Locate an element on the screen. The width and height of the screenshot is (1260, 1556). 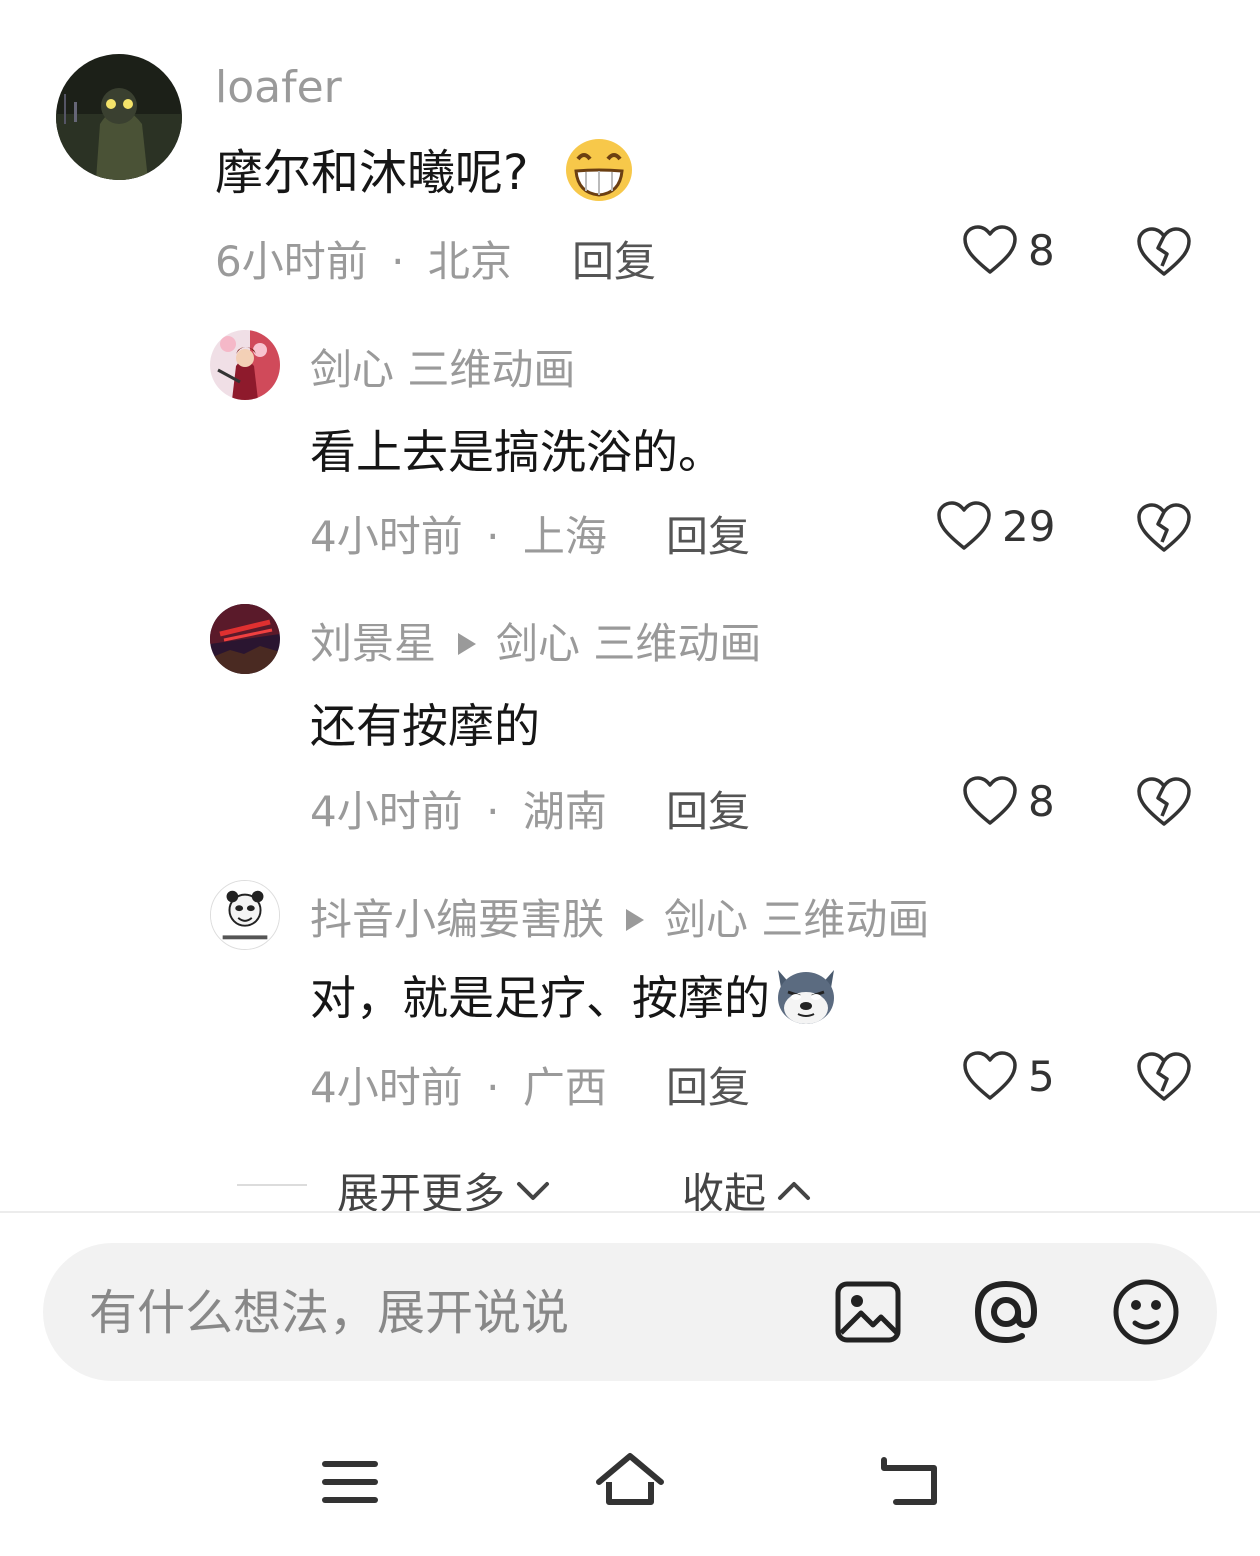
image-icon is located at coordinates (868, 1312).